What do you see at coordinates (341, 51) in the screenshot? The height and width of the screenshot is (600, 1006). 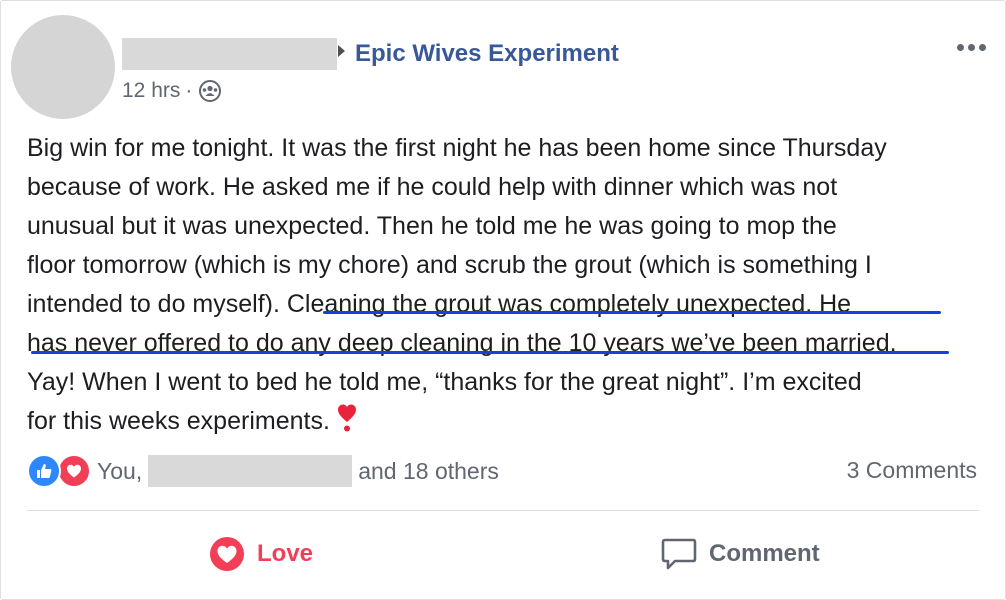 I see `caret-right-icon` at bounding box center [341, 51].